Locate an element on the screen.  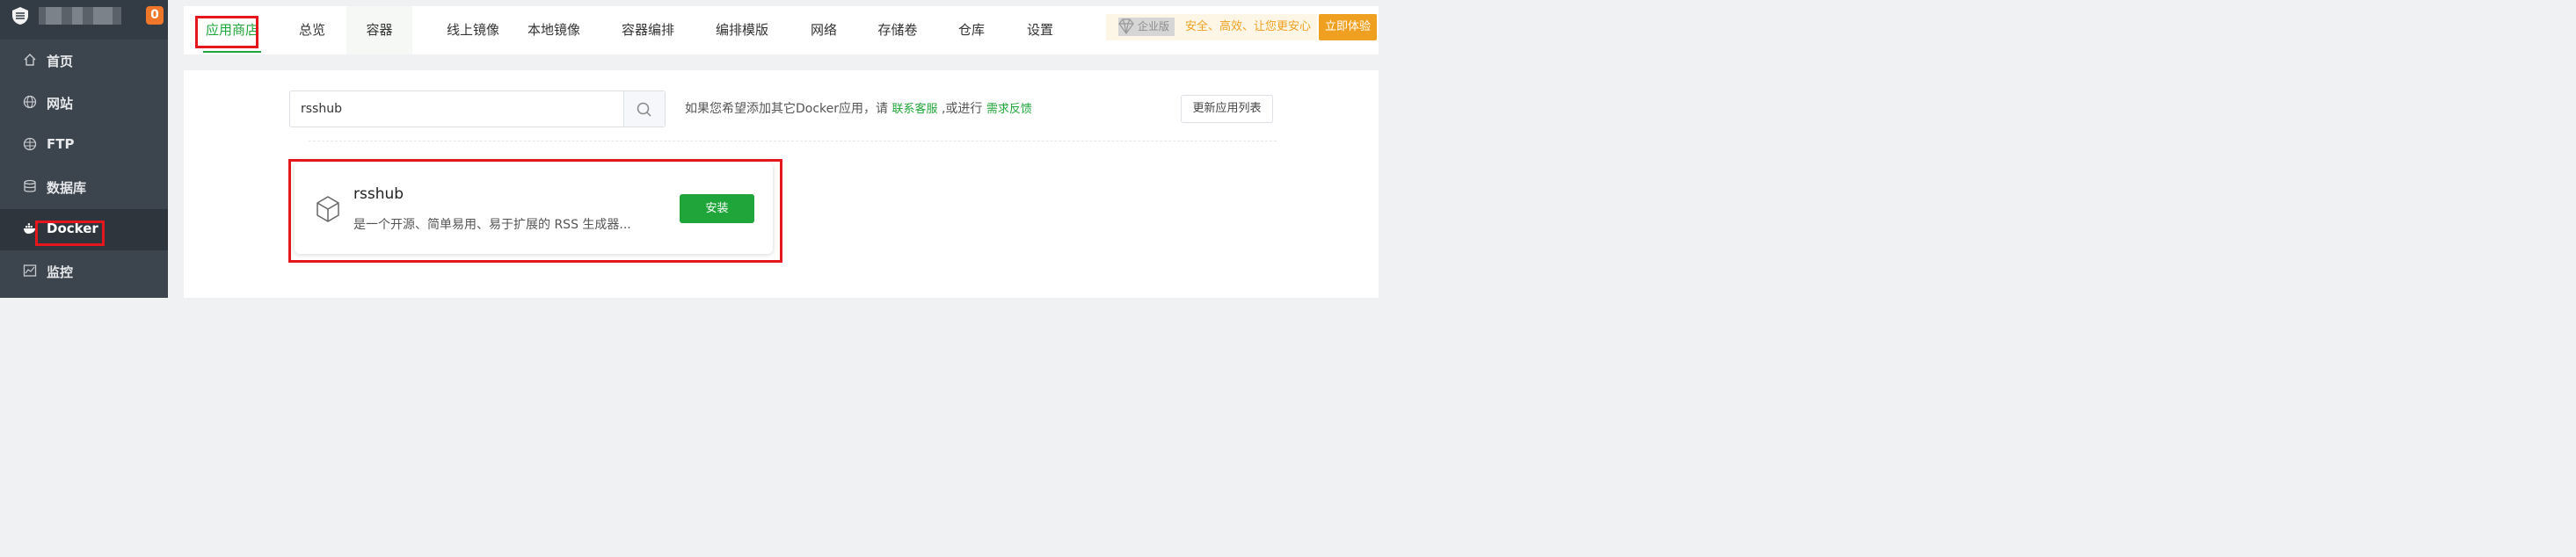
logo-icon is located at coordinates (20, 16).